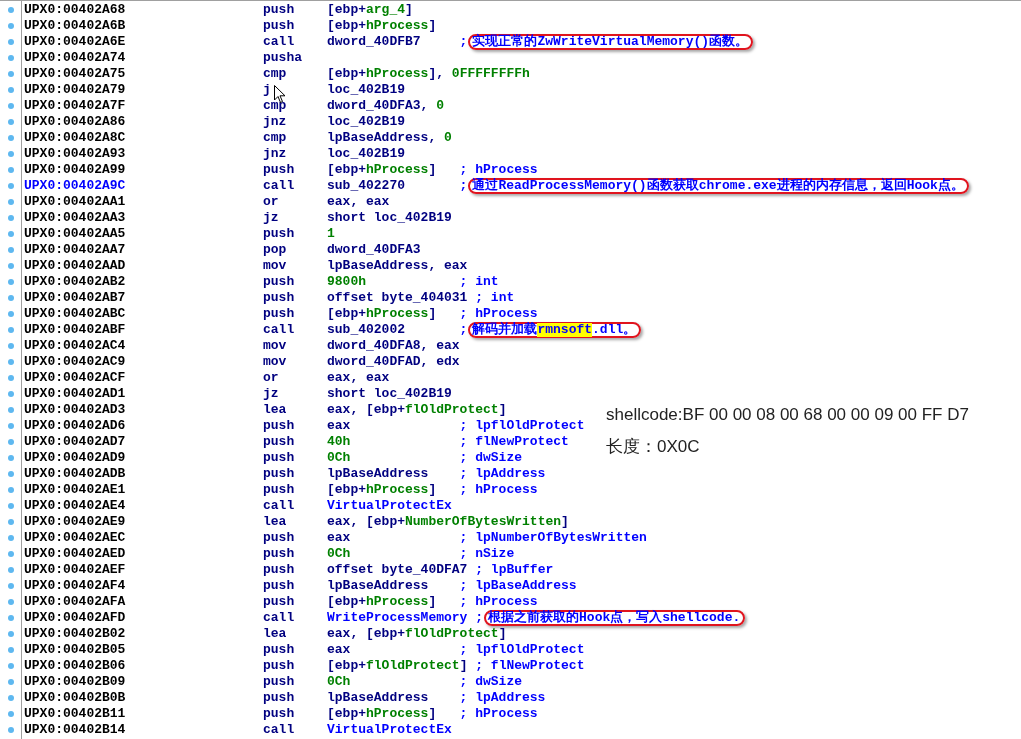 The height and width of the screenshot is (739, 1021). I want to click on operand: lpBaseAddress, so click(378, 474).